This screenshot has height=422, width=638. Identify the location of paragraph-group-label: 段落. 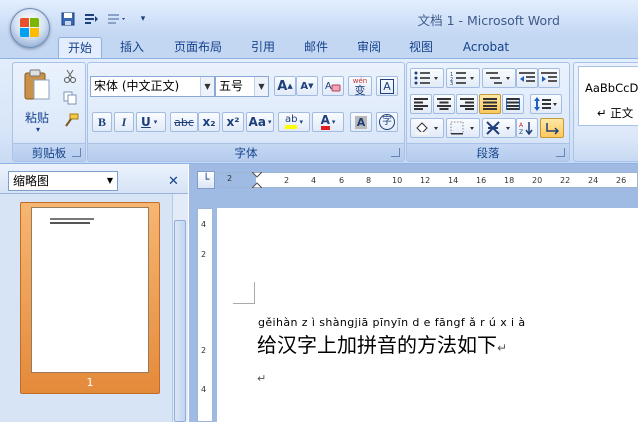
(488, 152).